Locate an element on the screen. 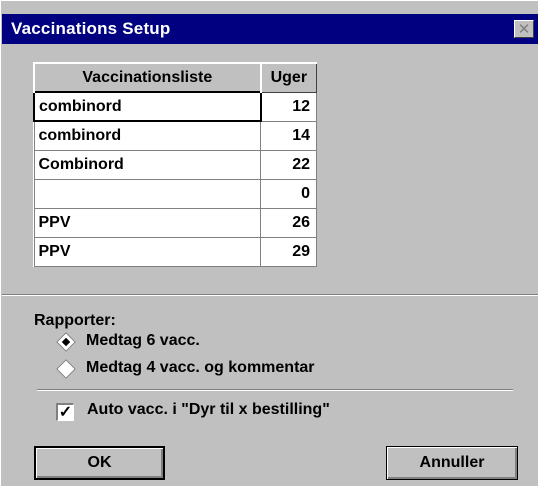  table-row: PPV 29 is located at coordinates (175, 251).